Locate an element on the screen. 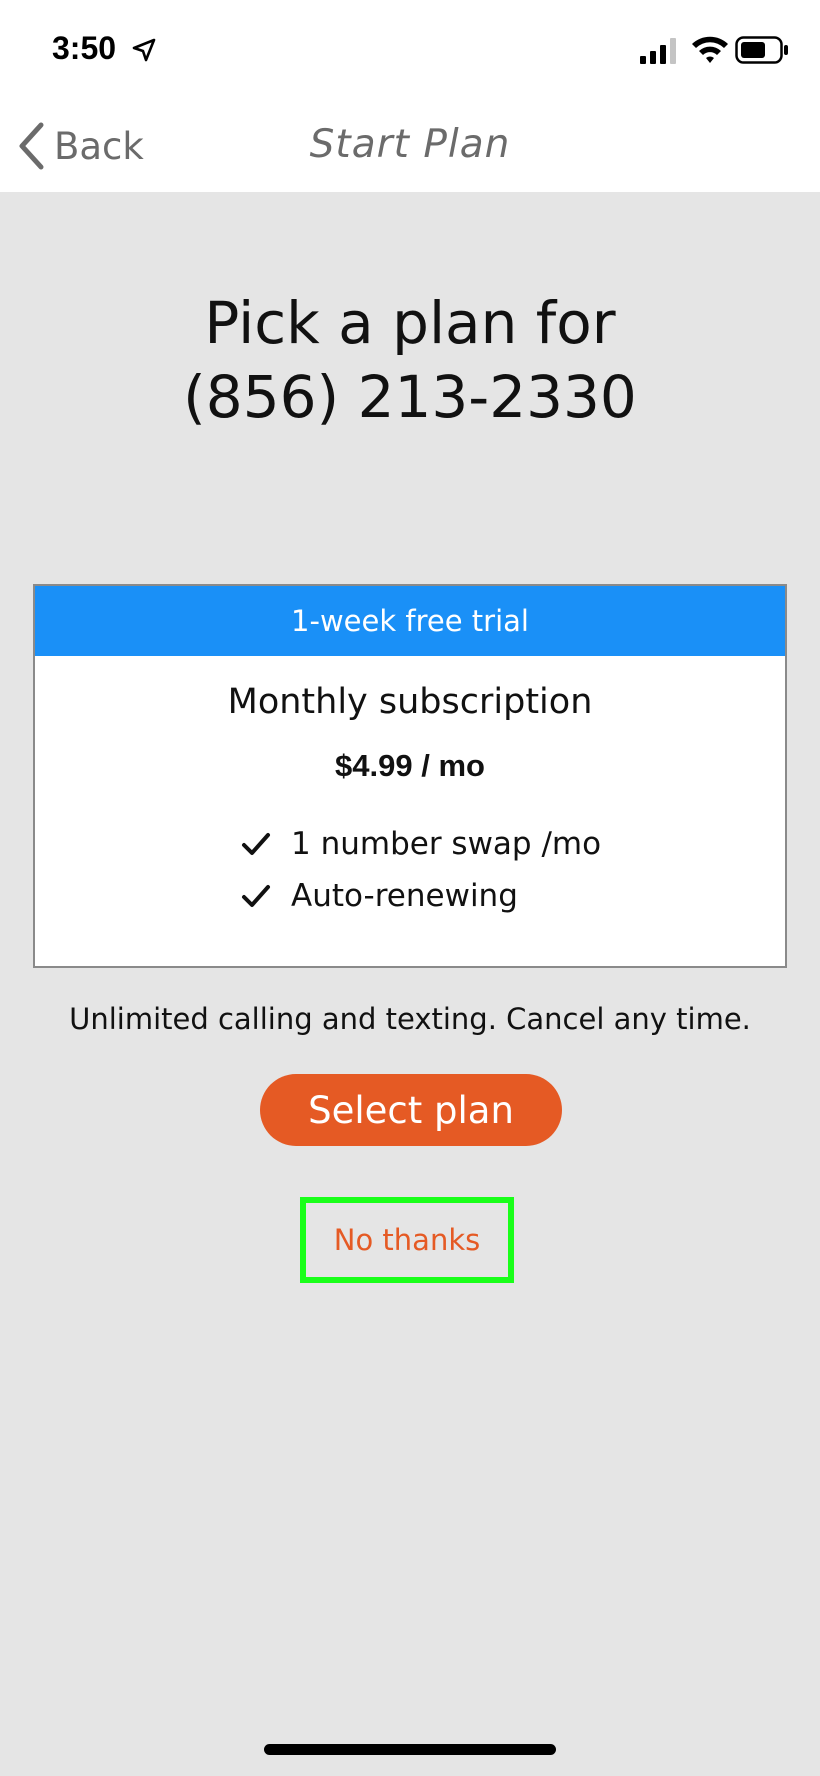  select-plan-button: Select plan is located at coordinates (411, 1110).